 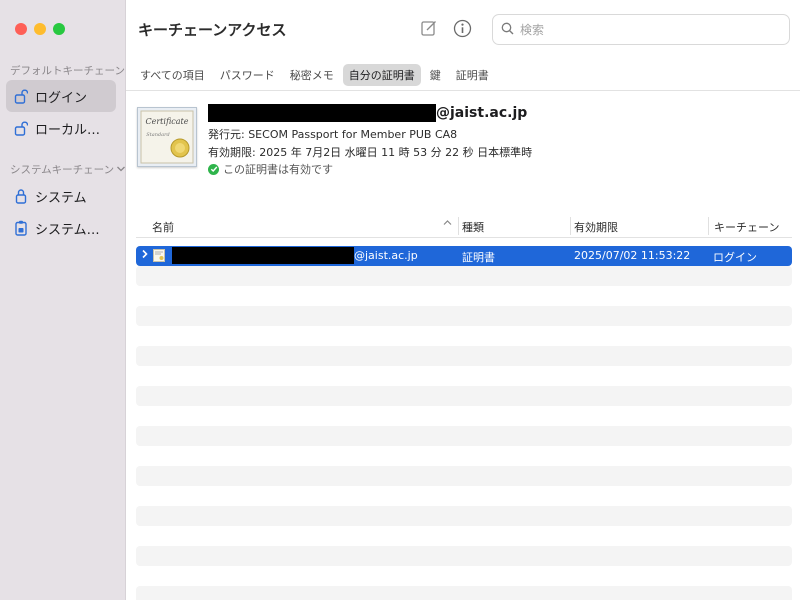 I want to click on row-expires: 2025/07/02 11:53:22, so click(x=632, y=255).